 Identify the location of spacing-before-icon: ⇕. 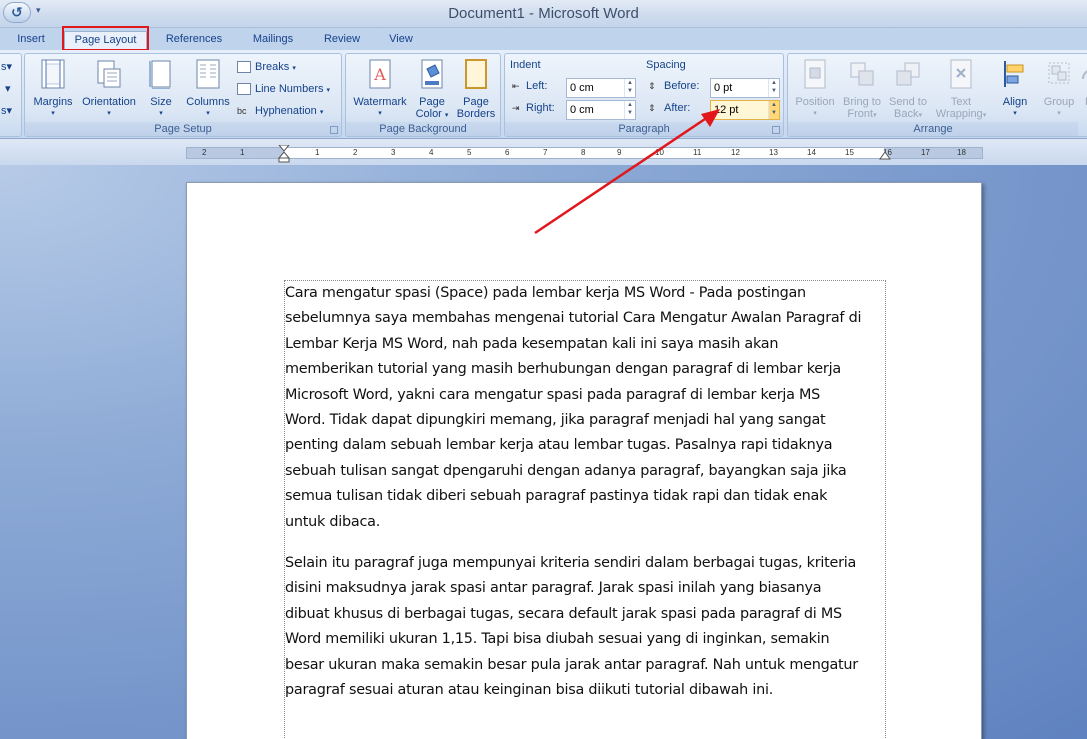
(652, 86).